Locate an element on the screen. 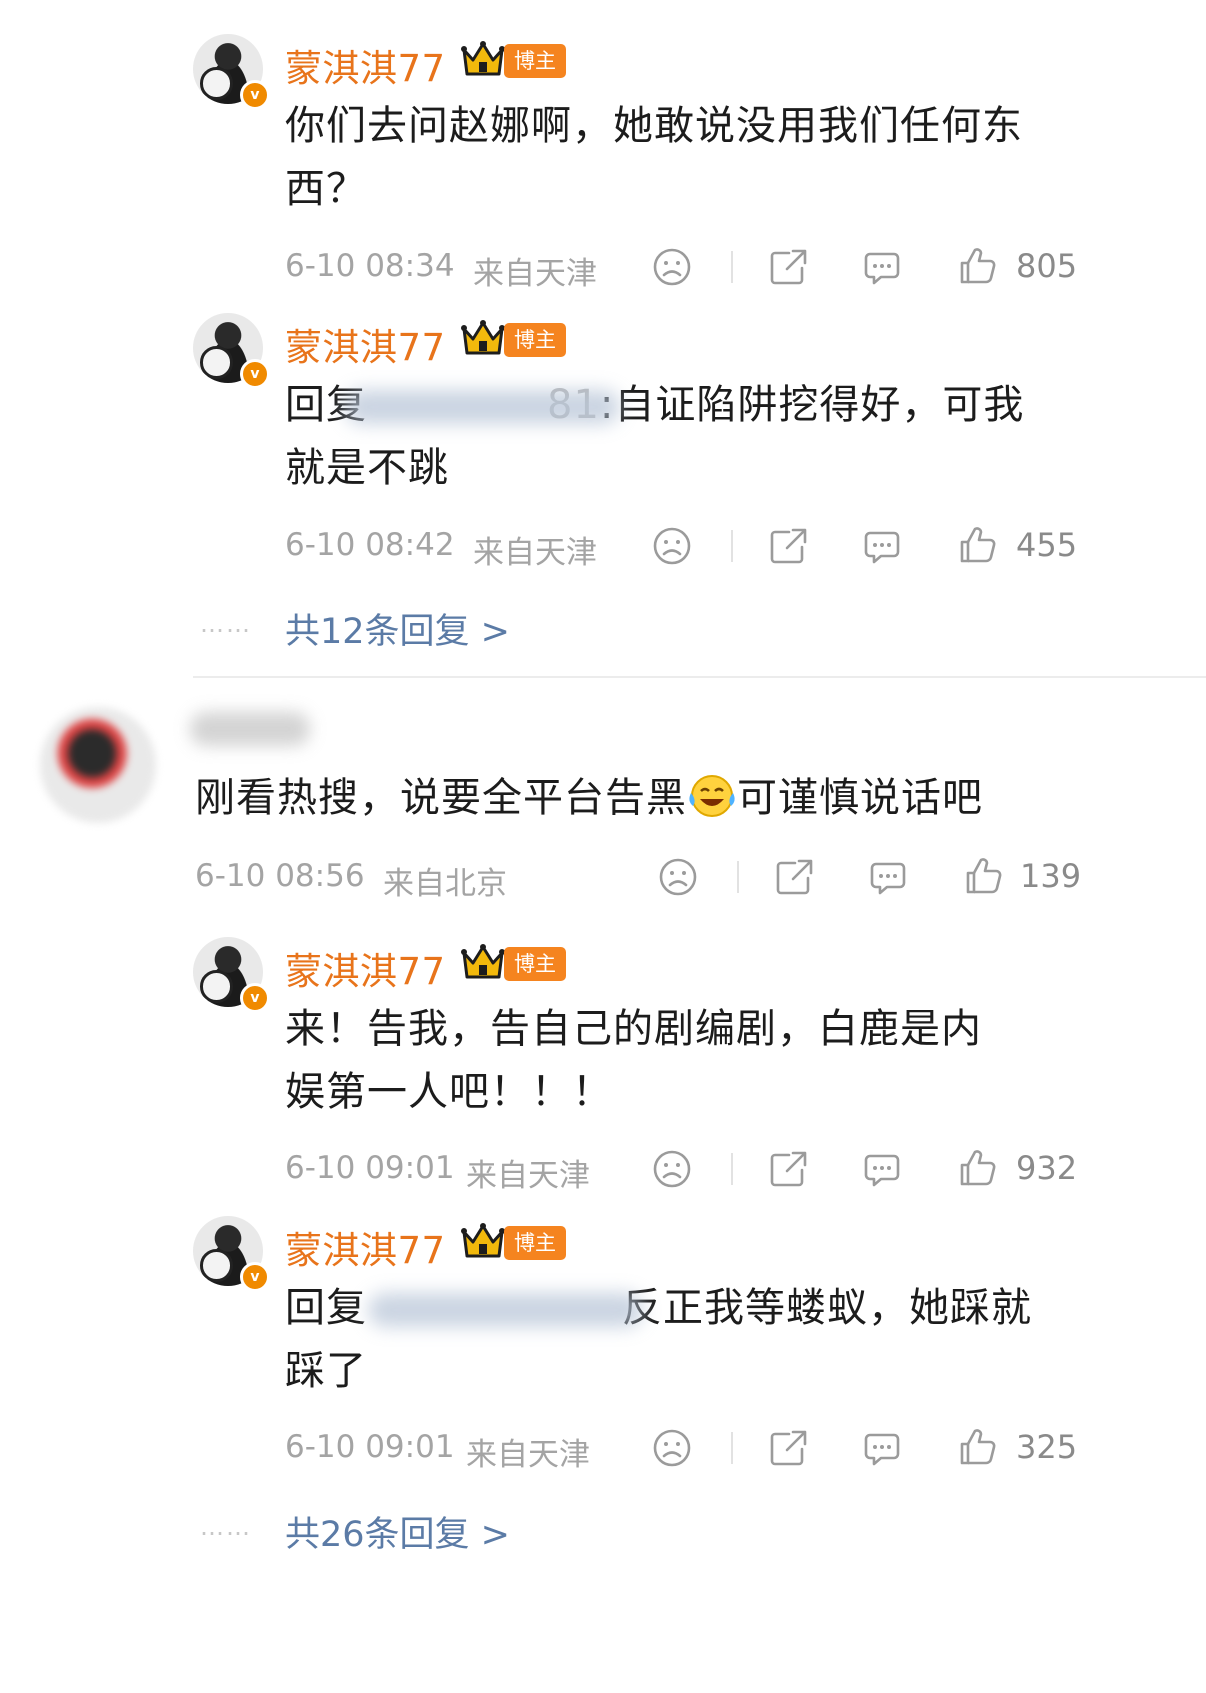 The image size is (1206, 1693). like-count: 139 is located at coordinates (1051, 876).